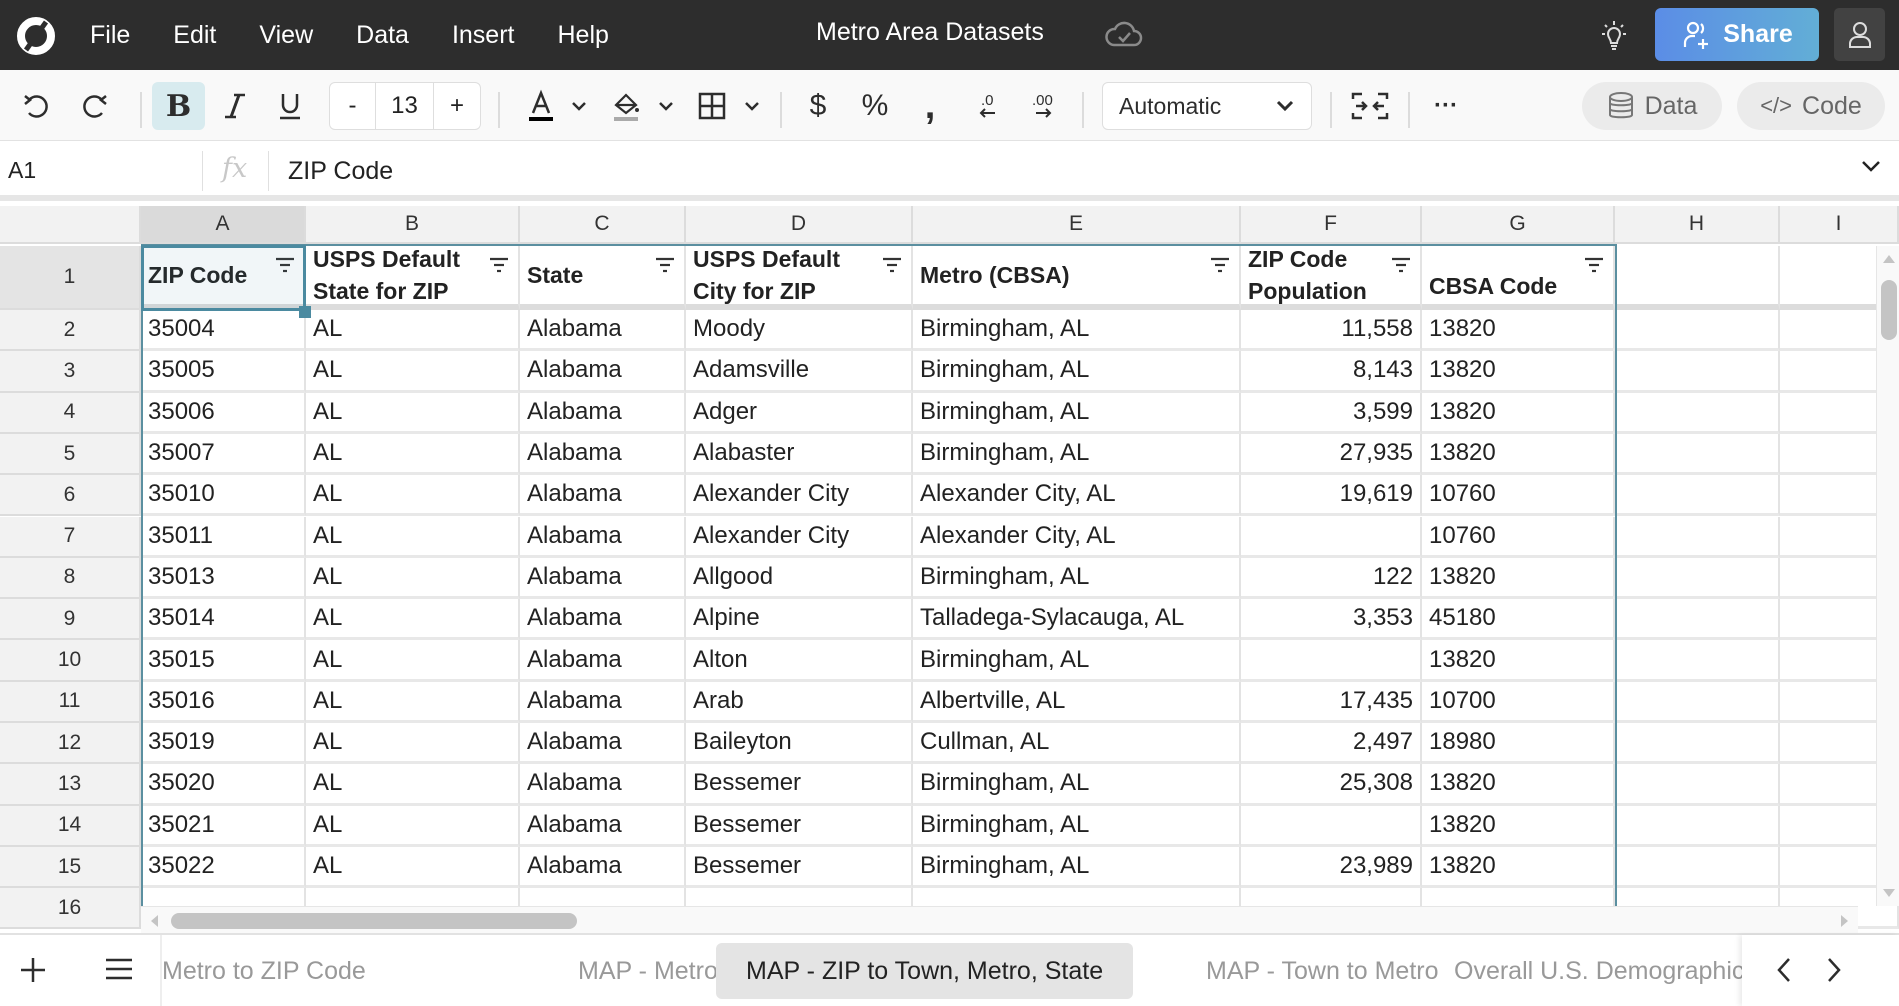 The height and width of the screenshot is (1006, 1899). I want to click on table-cell: 35015, so click(223, 661).